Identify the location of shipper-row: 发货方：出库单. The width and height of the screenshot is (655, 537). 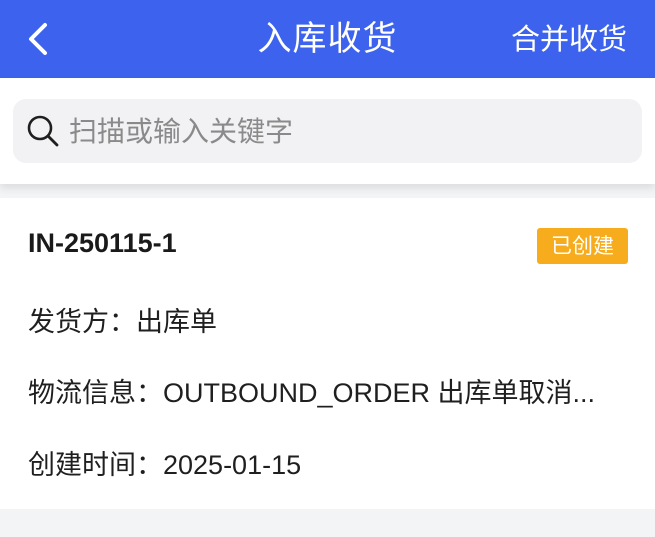
(122, 319).